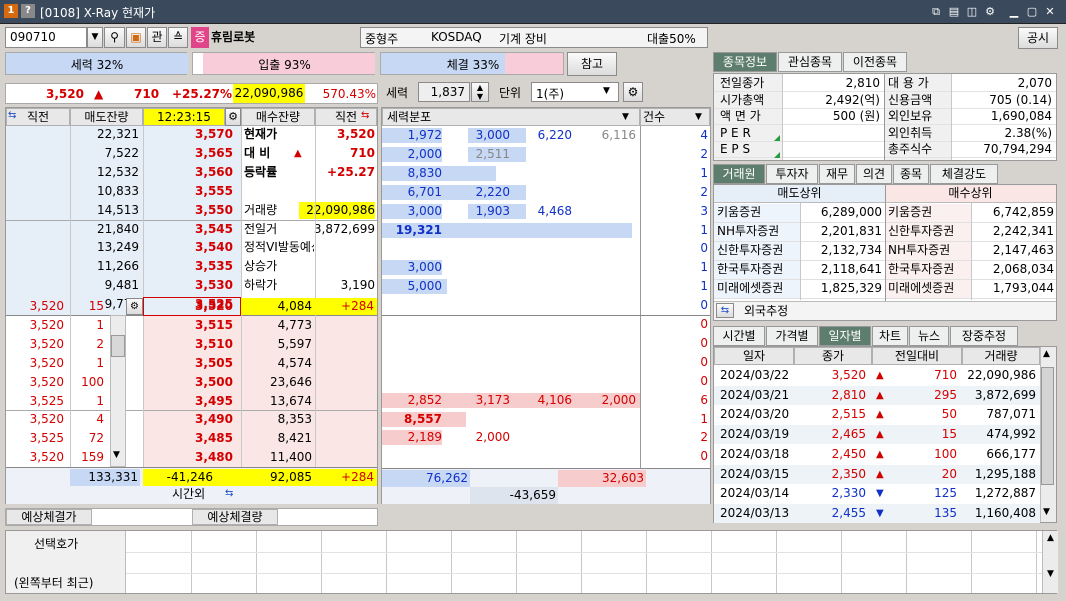  Describe the element at coordinates (990, 12) in the screenshot. I see `gear-icon: ⚙` at that location.